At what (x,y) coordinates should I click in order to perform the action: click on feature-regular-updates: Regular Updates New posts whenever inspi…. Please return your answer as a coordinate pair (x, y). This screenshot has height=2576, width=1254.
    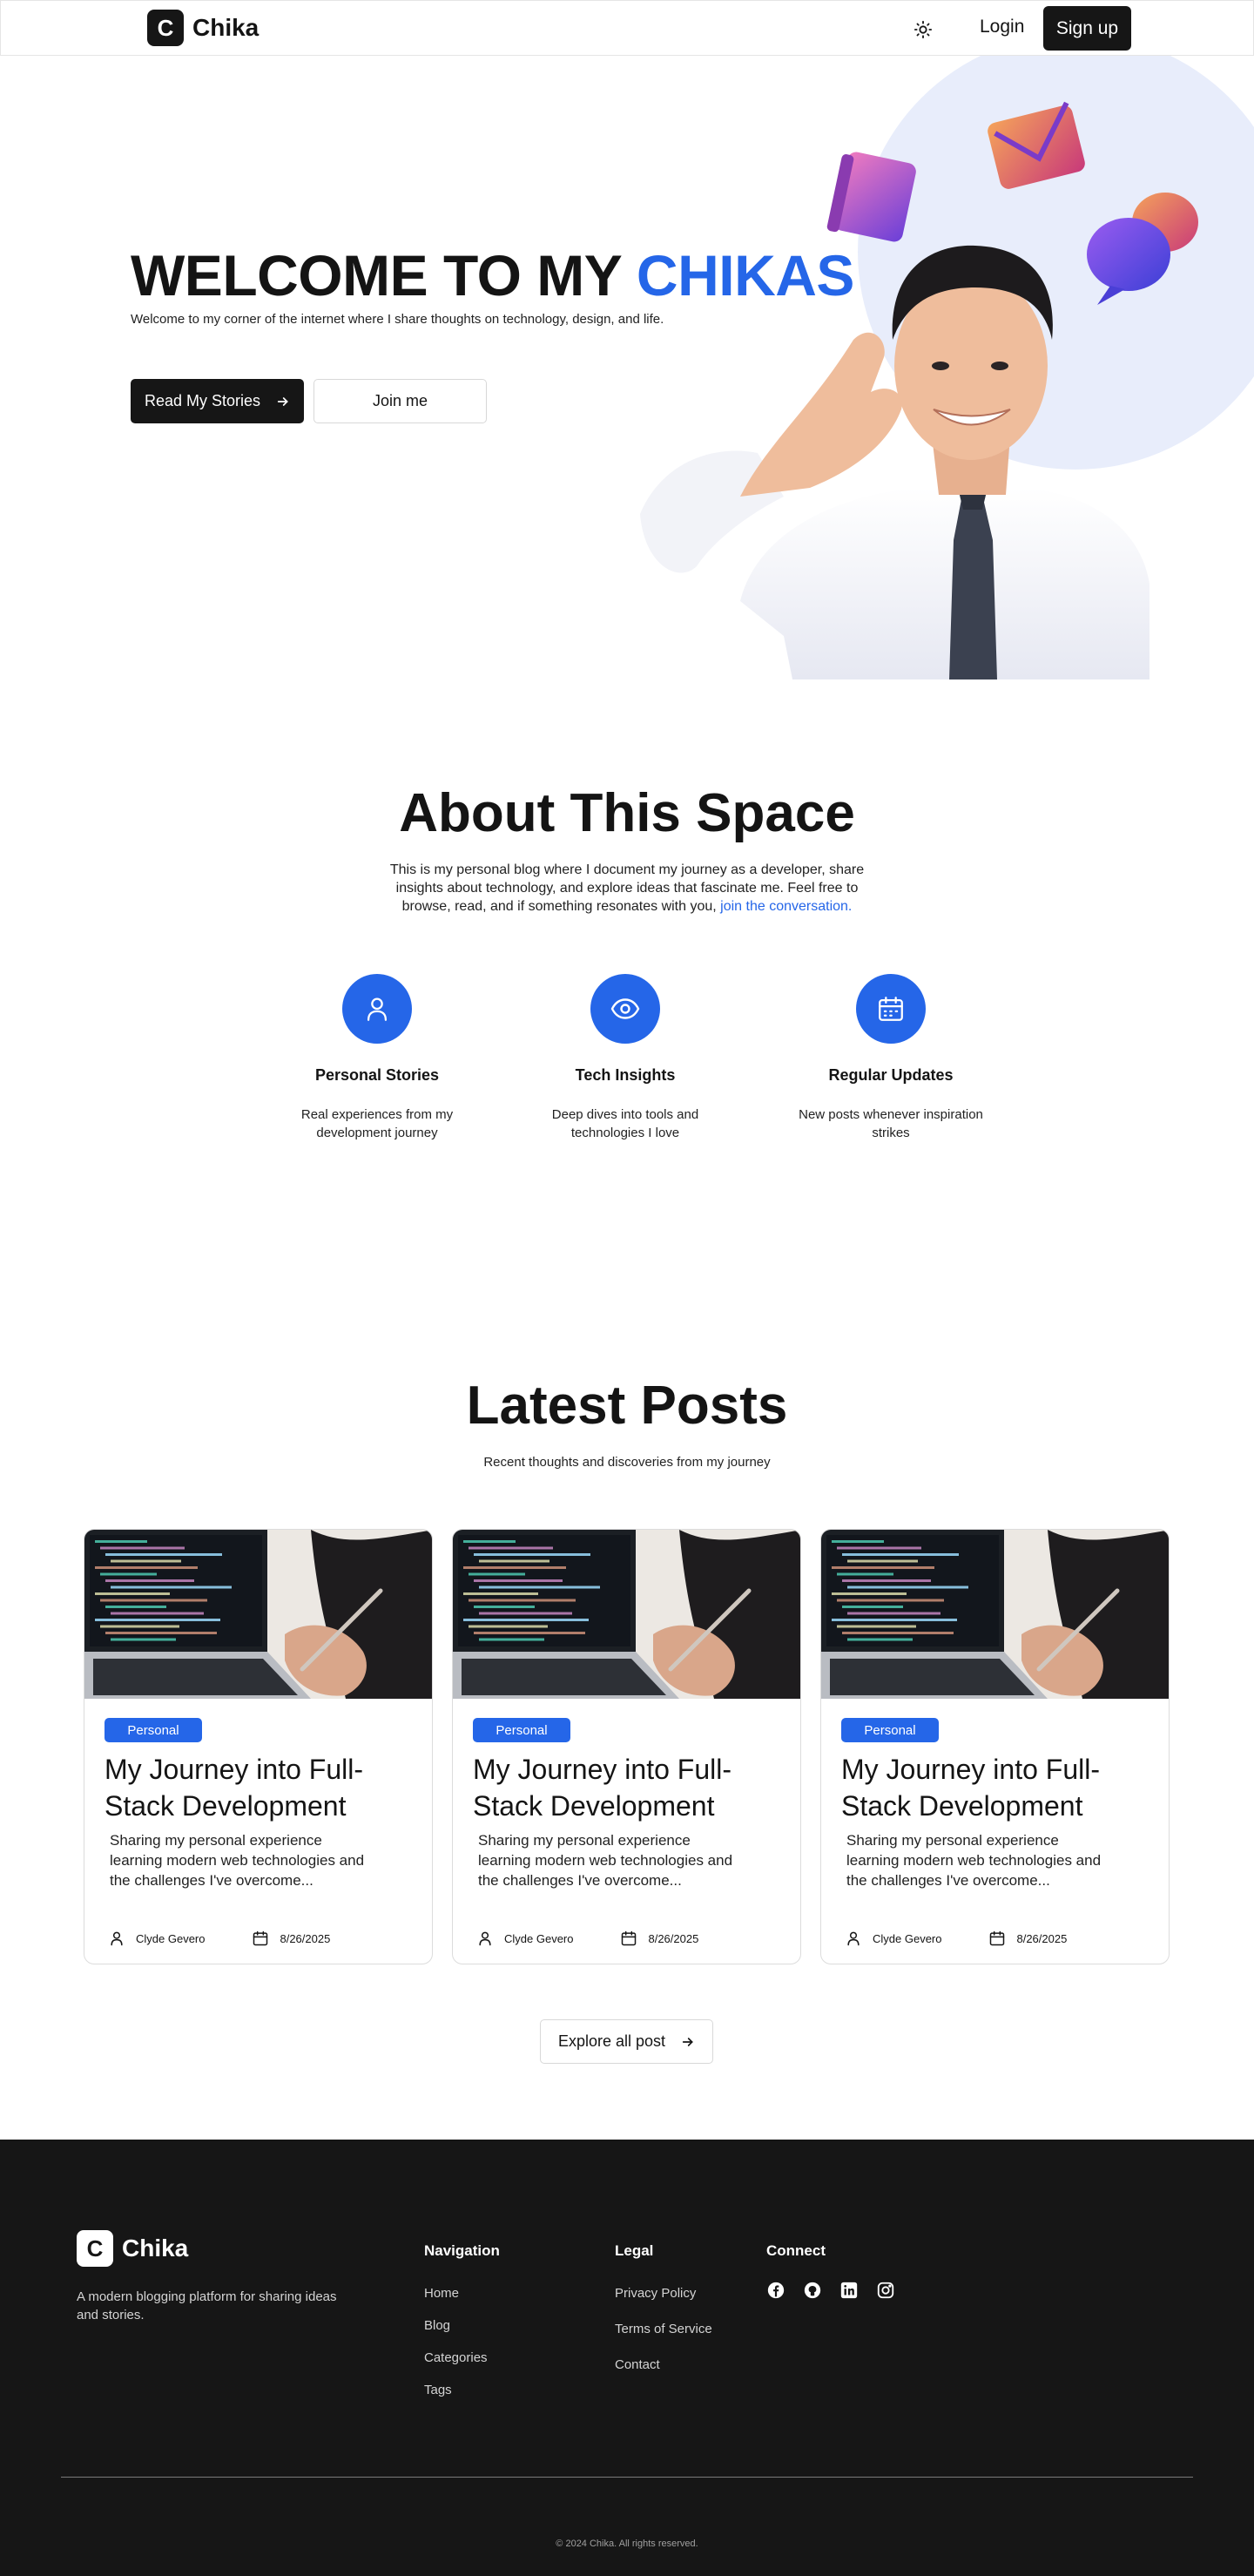
    Looking at the image, I should click on (891, 1058).